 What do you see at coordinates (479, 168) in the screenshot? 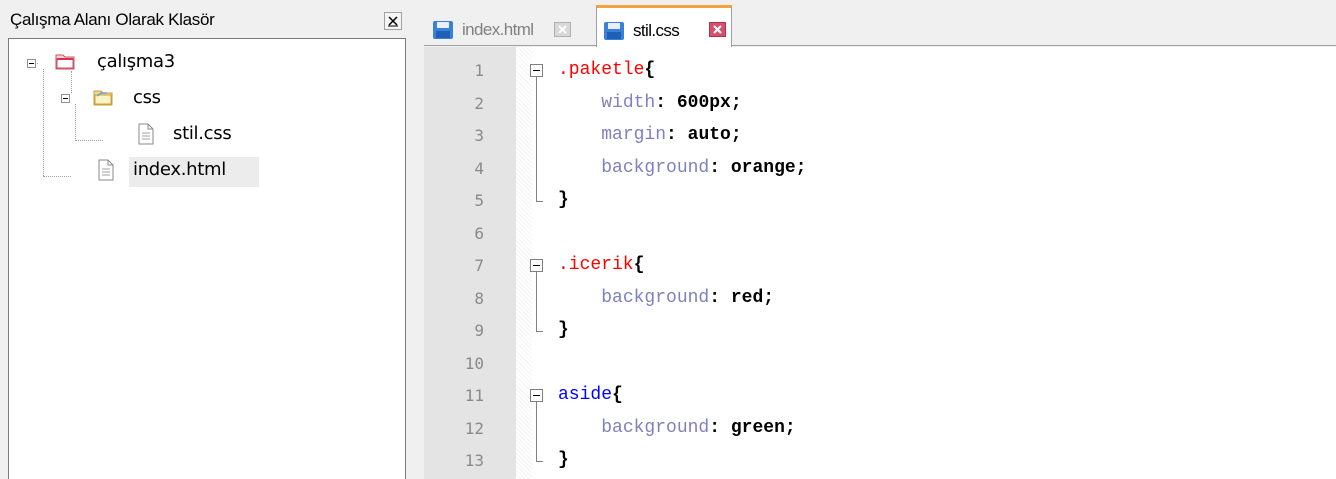
I see `line-number: 4` at bounding box center [479, 168].